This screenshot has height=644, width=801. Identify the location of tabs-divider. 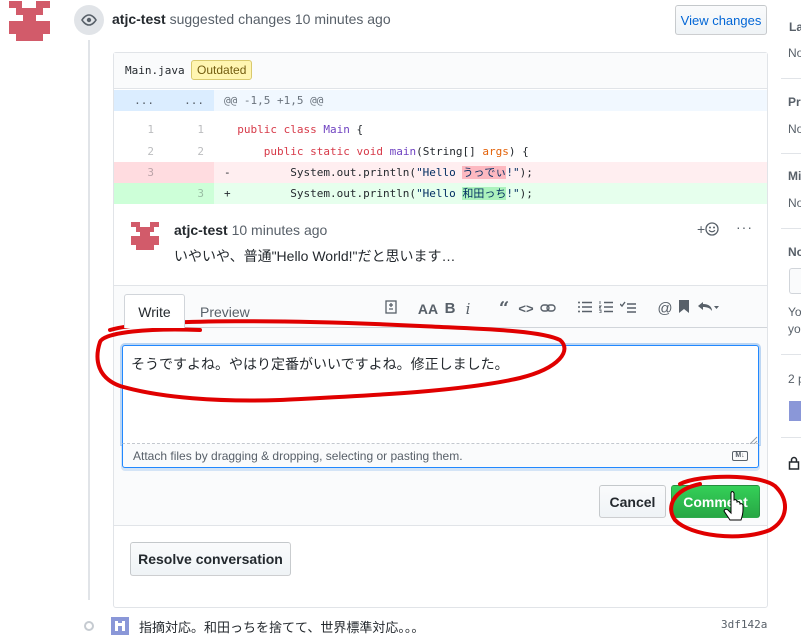
(440, 327).